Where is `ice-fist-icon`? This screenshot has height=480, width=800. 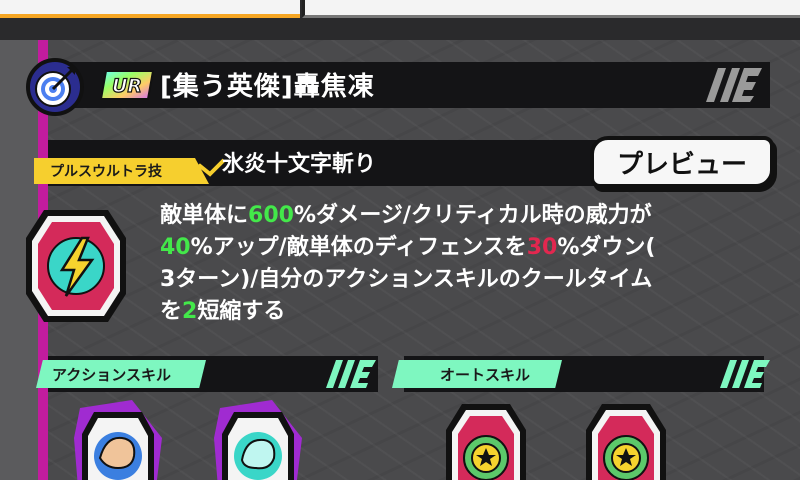 ice-fist-icon is located at coordinates (258, 439).